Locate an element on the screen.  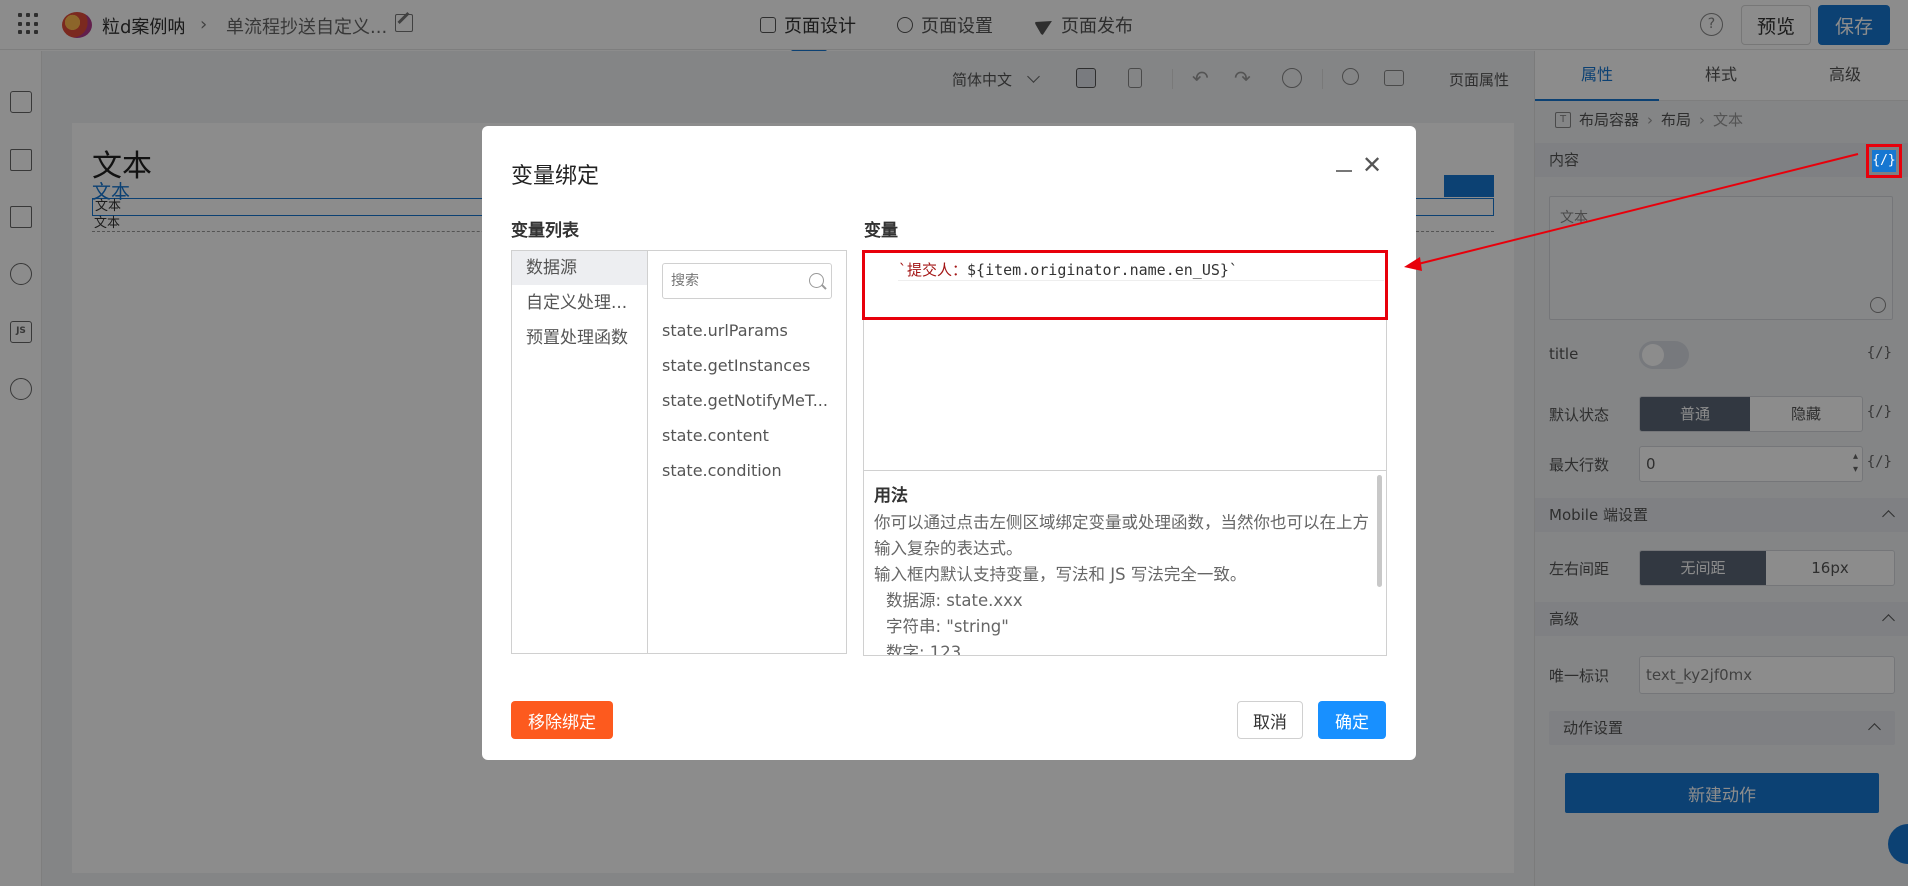
variable-item: state.urlParams is located at coordinates (752, 330).